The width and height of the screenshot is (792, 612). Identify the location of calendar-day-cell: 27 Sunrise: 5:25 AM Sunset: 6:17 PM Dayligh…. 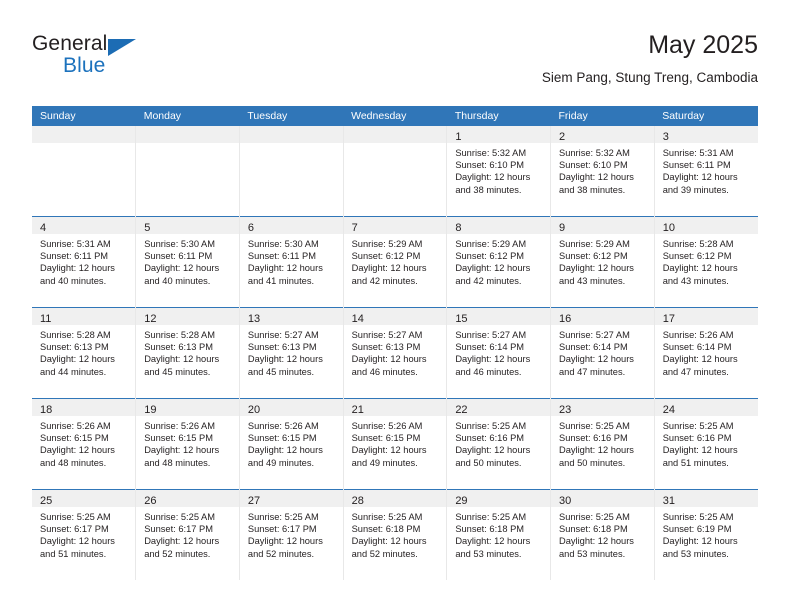
(291, 534).